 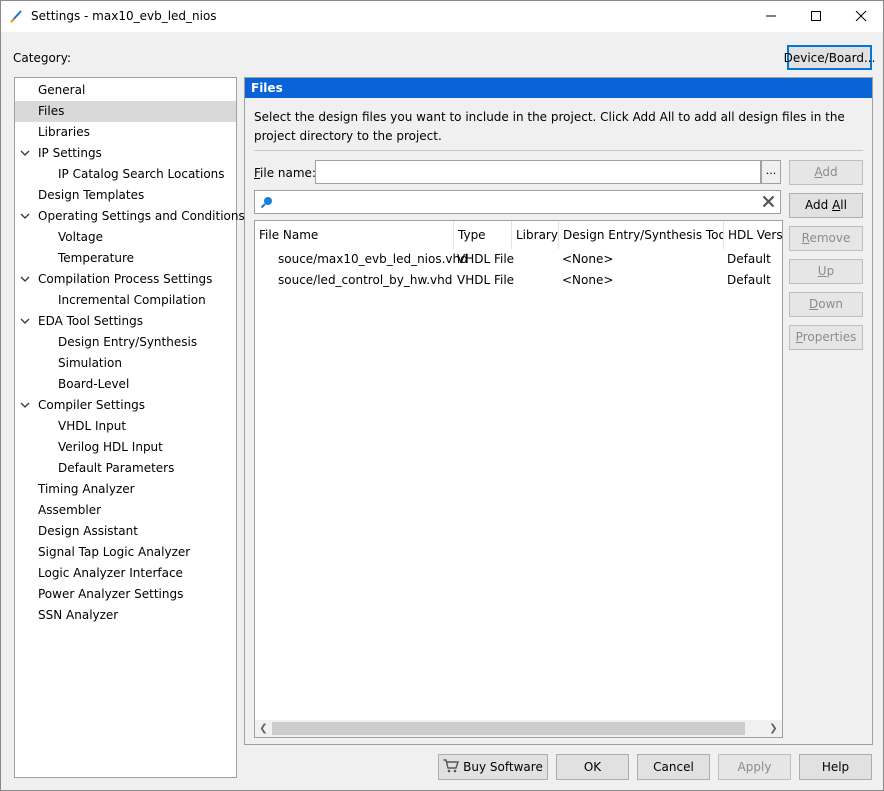 I want to click on tree-item-ssn-analyzer: SSN Analyzer, so click(x=125, y=615).